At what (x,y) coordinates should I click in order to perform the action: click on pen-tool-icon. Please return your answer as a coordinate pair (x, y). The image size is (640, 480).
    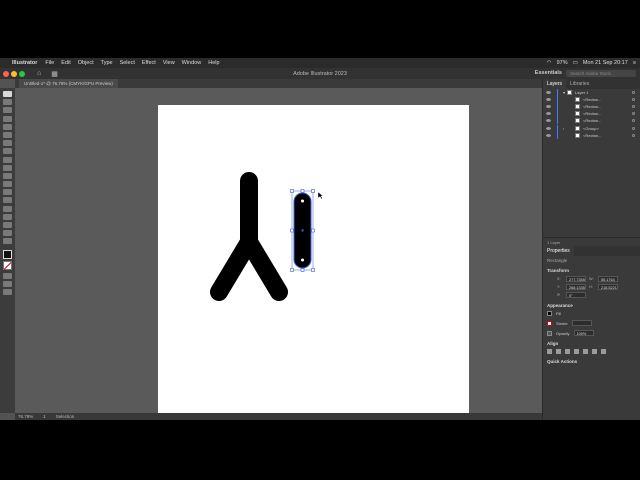
    Looking at the image, I should click on (7, 110).